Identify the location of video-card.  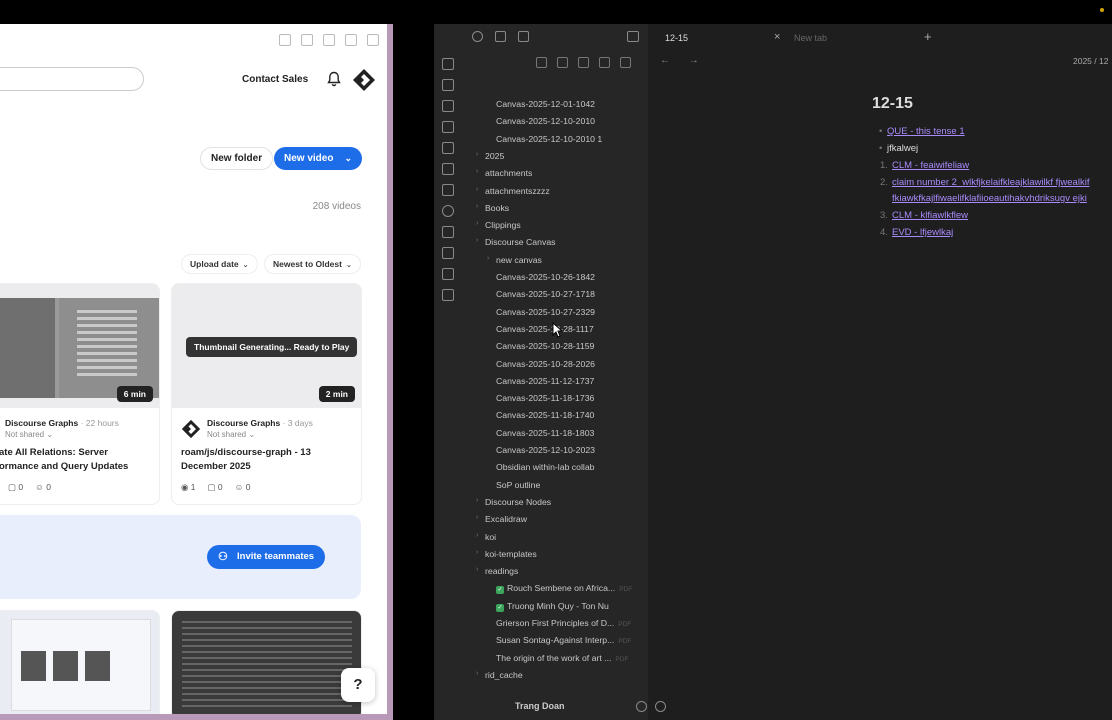
(266, 662).